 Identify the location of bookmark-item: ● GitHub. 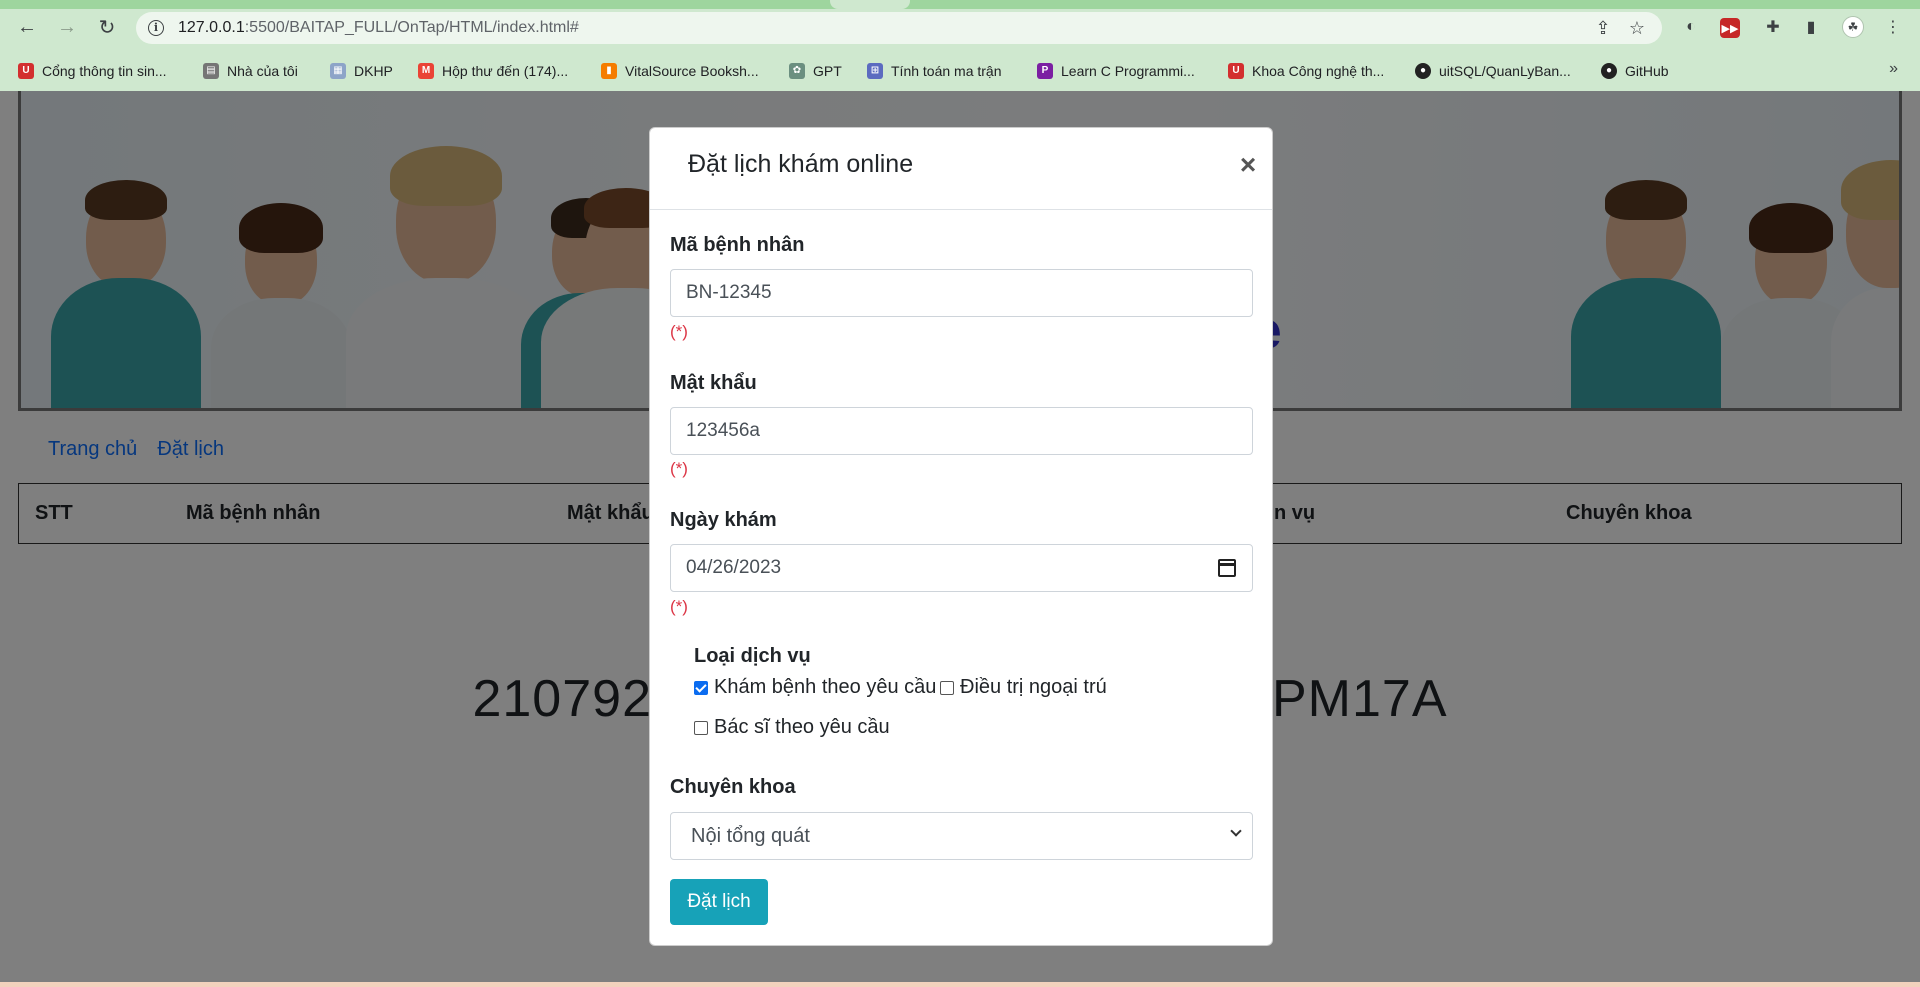
(1635, 71).